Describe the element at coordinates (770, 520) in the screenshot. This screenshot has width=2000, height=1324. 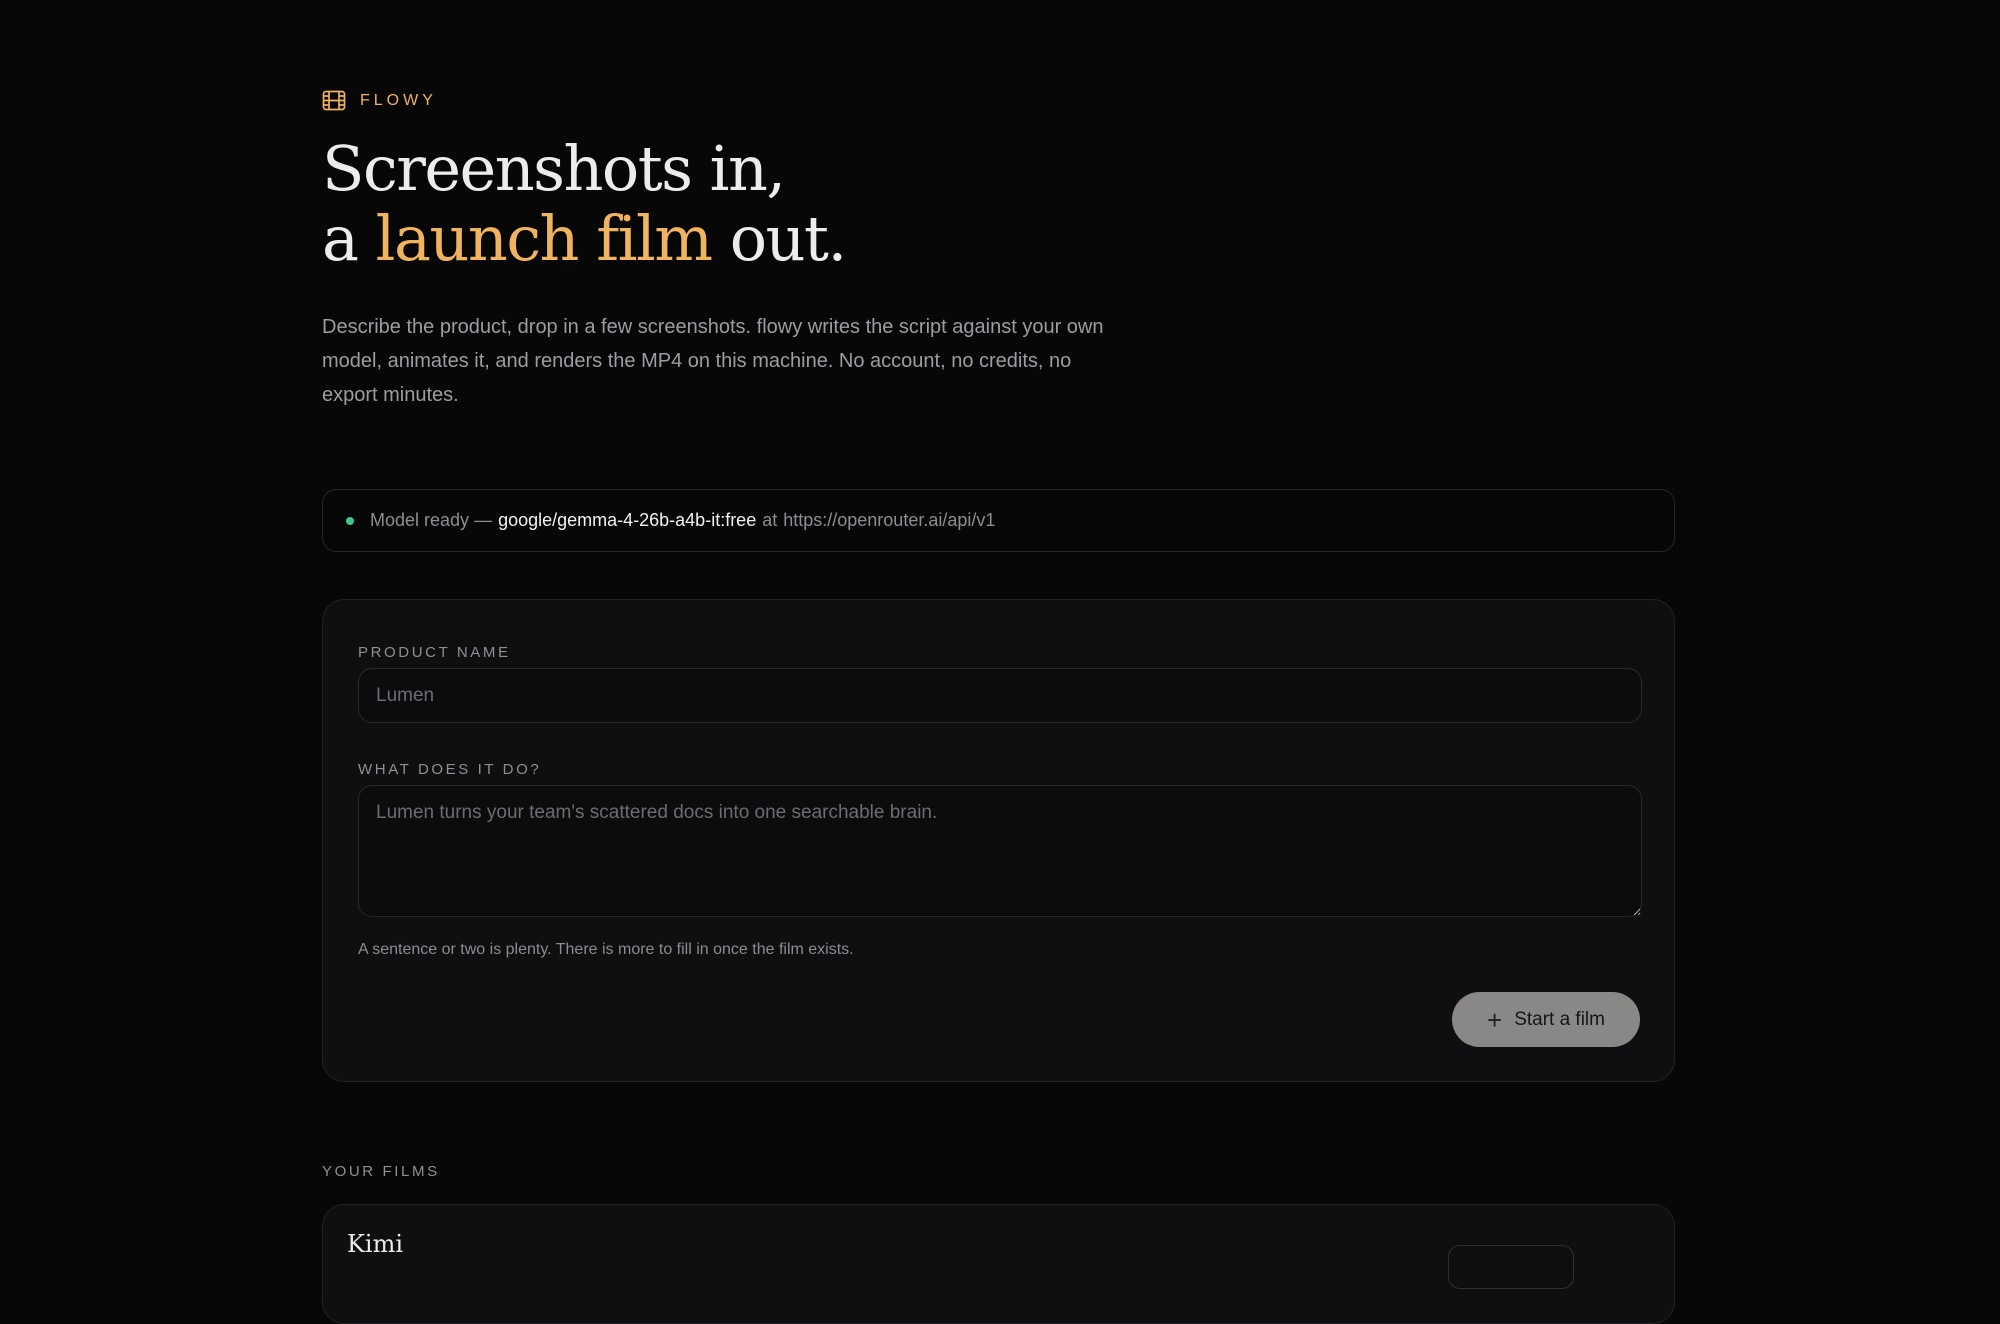
I see `status-separator: at` at that location.